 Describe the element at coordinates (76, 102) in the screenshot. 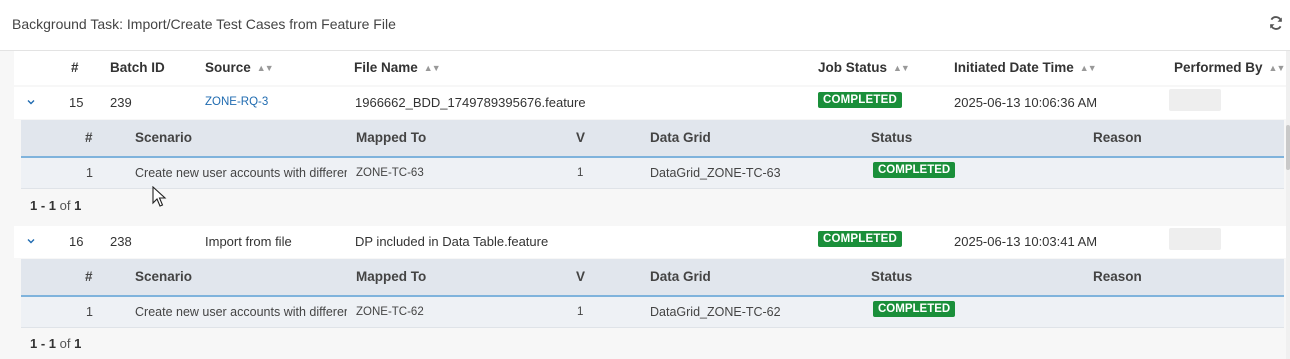

I see `row-num: 15` at that location.